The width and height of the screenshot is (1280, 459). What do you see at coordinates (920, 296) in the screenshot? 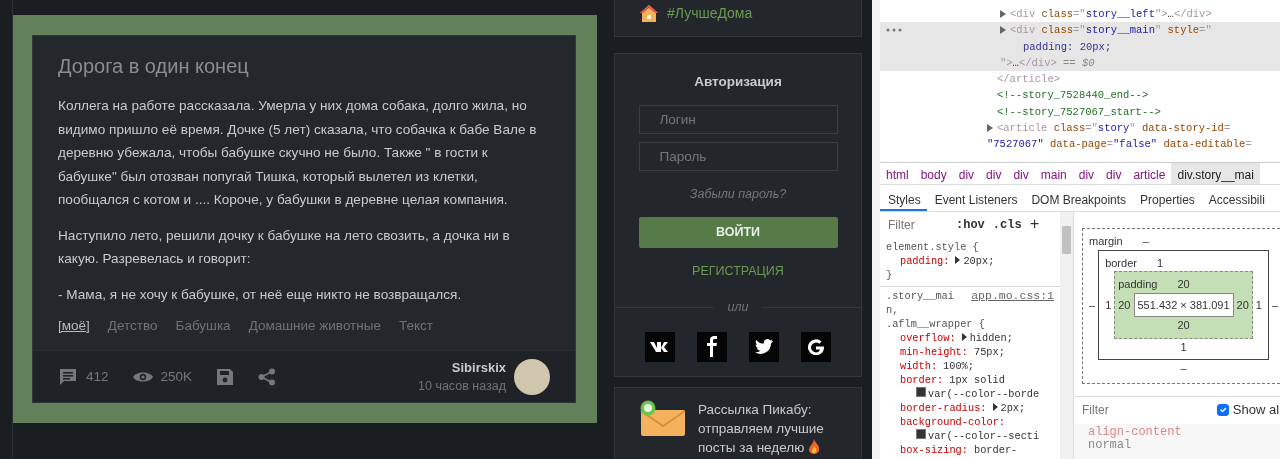
I see `css-selector: .story__mai` at bounding box center [920, 296].